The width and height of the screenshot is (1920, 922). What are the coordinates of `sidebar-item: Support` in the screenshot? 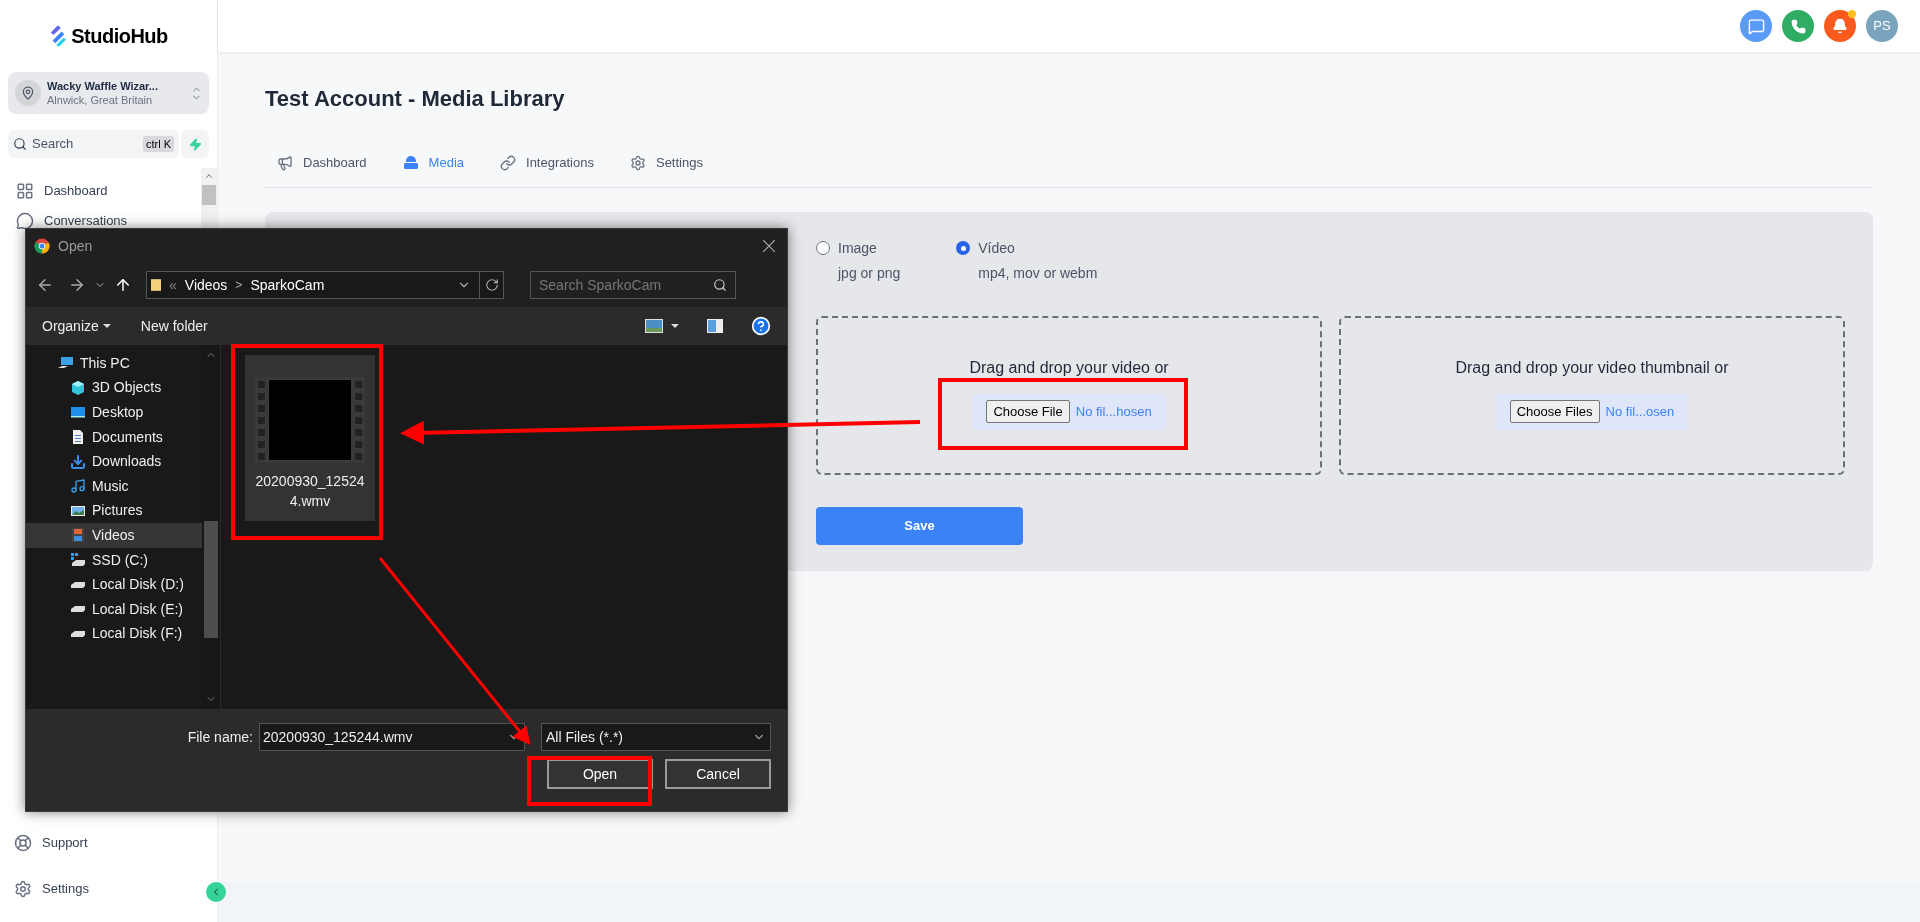 It's located at (108, 843).